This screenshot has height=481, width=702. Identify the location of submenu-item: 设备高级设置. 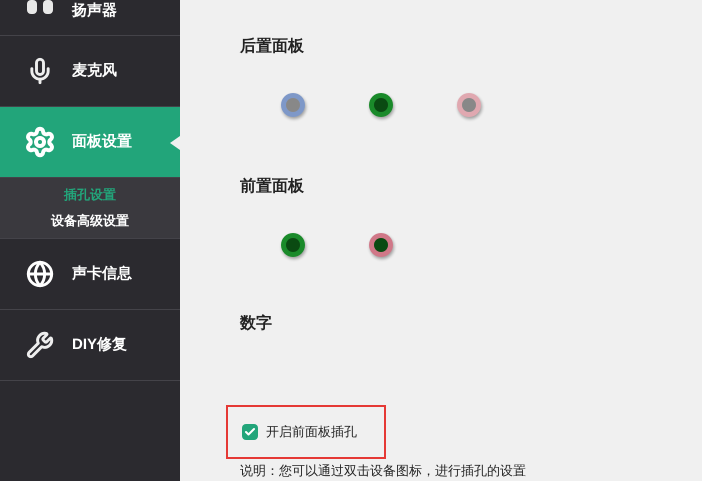
(90, 221).